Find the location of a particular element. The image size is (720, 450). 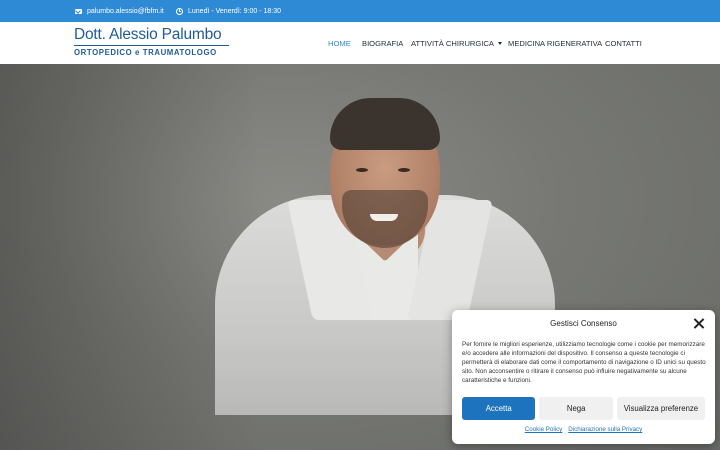

nav-medicina-rigenerativa: MEDICINA RIGENERATIVA is located at coordinates (555, 43).